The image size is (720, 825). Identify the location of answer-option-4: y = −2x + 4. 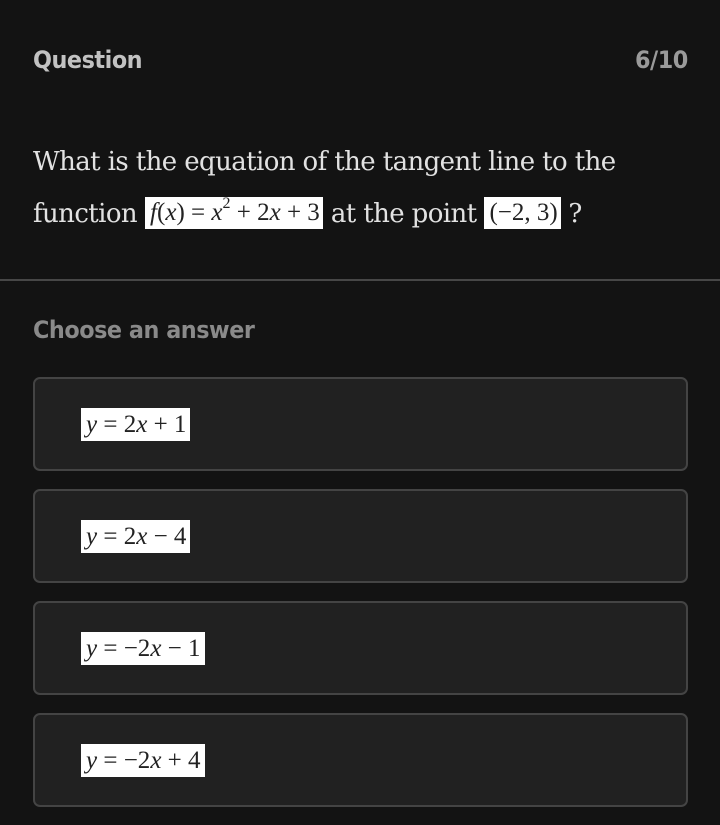
(360, 760).